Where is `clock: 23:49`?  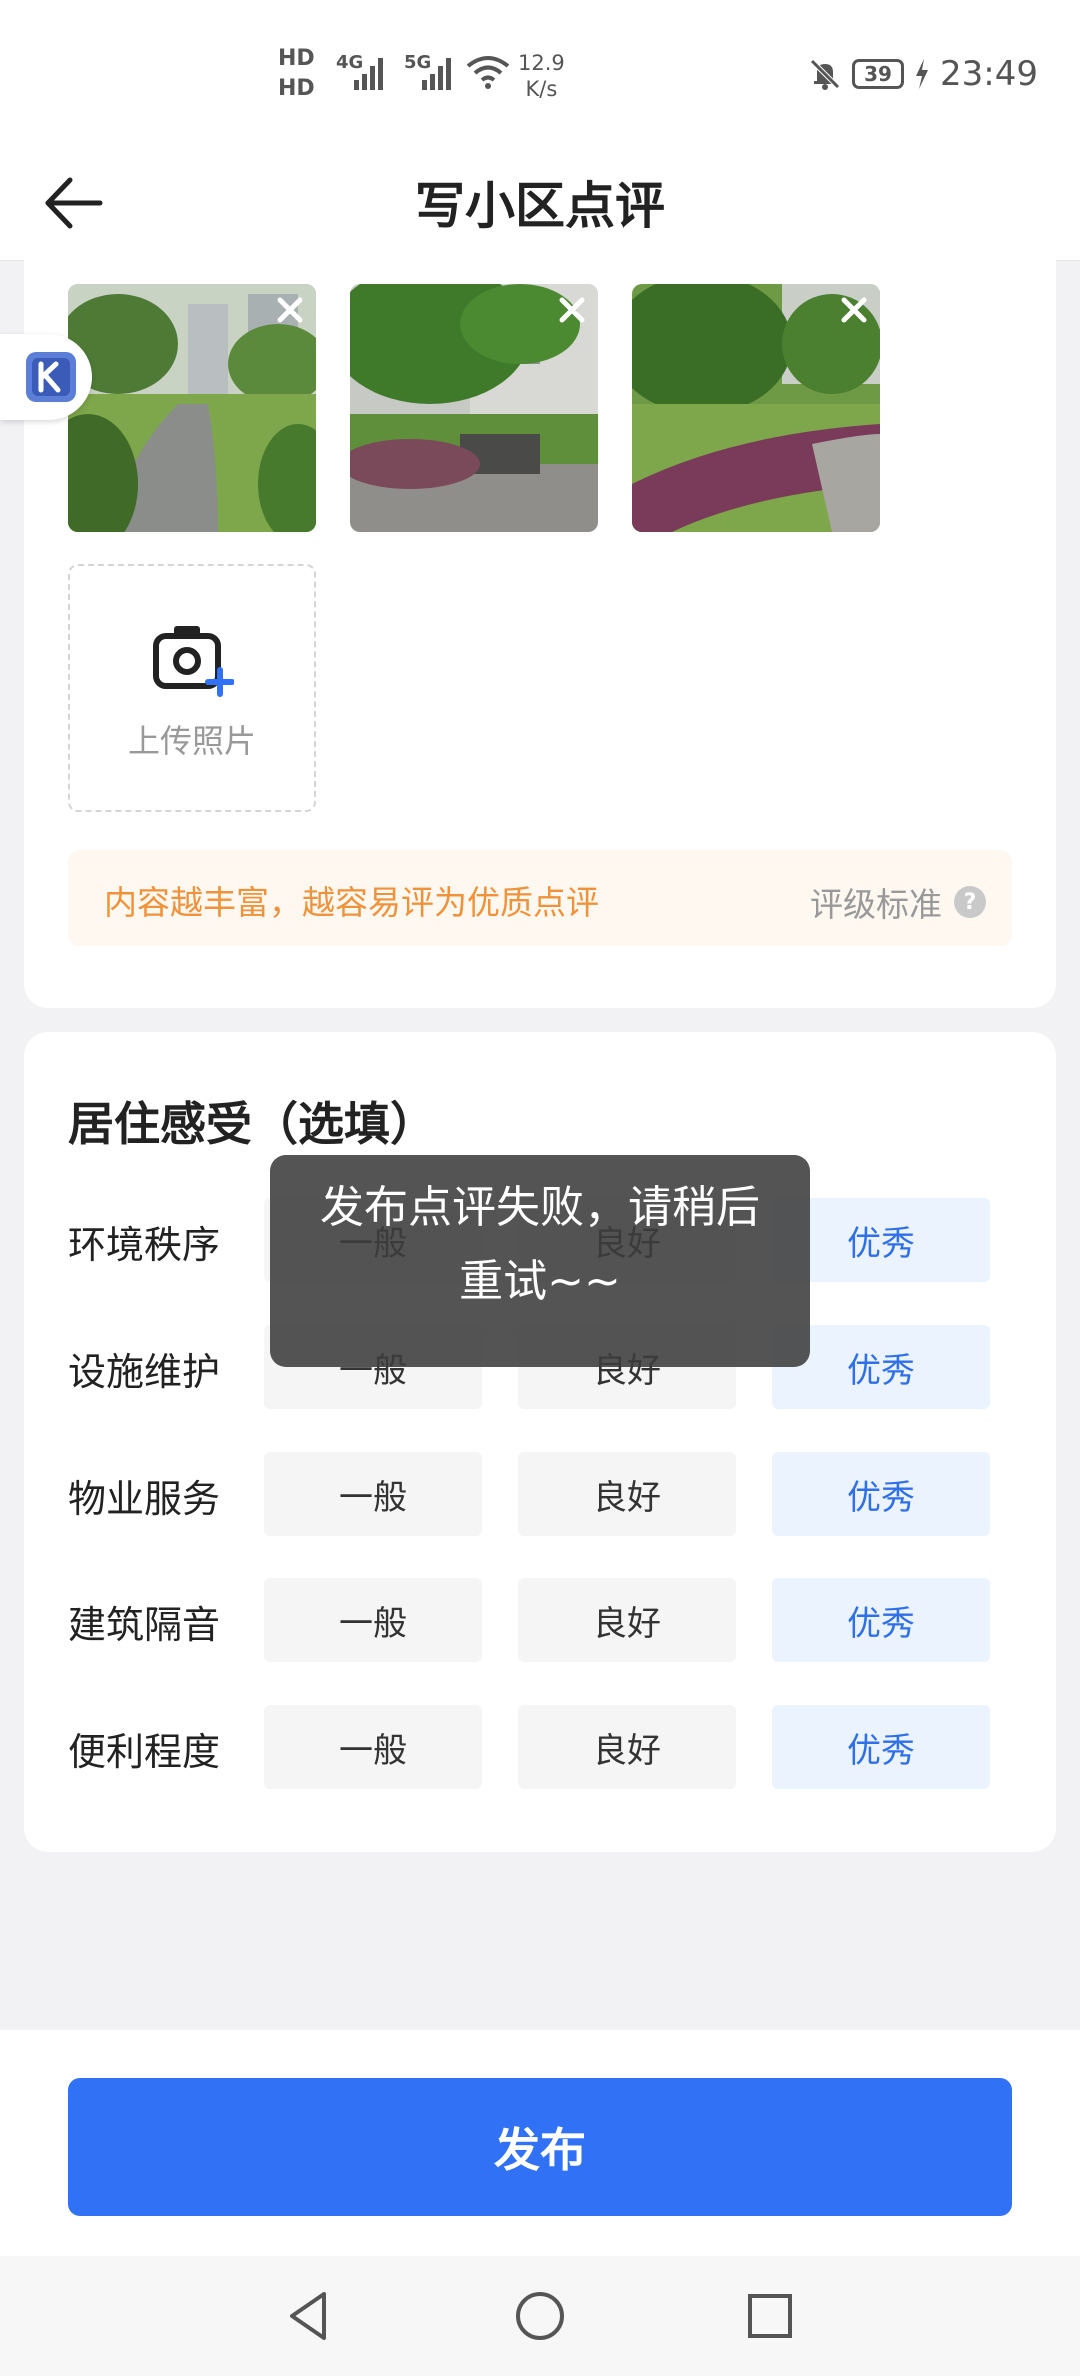 clock: 23:49 is located at coordinates (989, 74).